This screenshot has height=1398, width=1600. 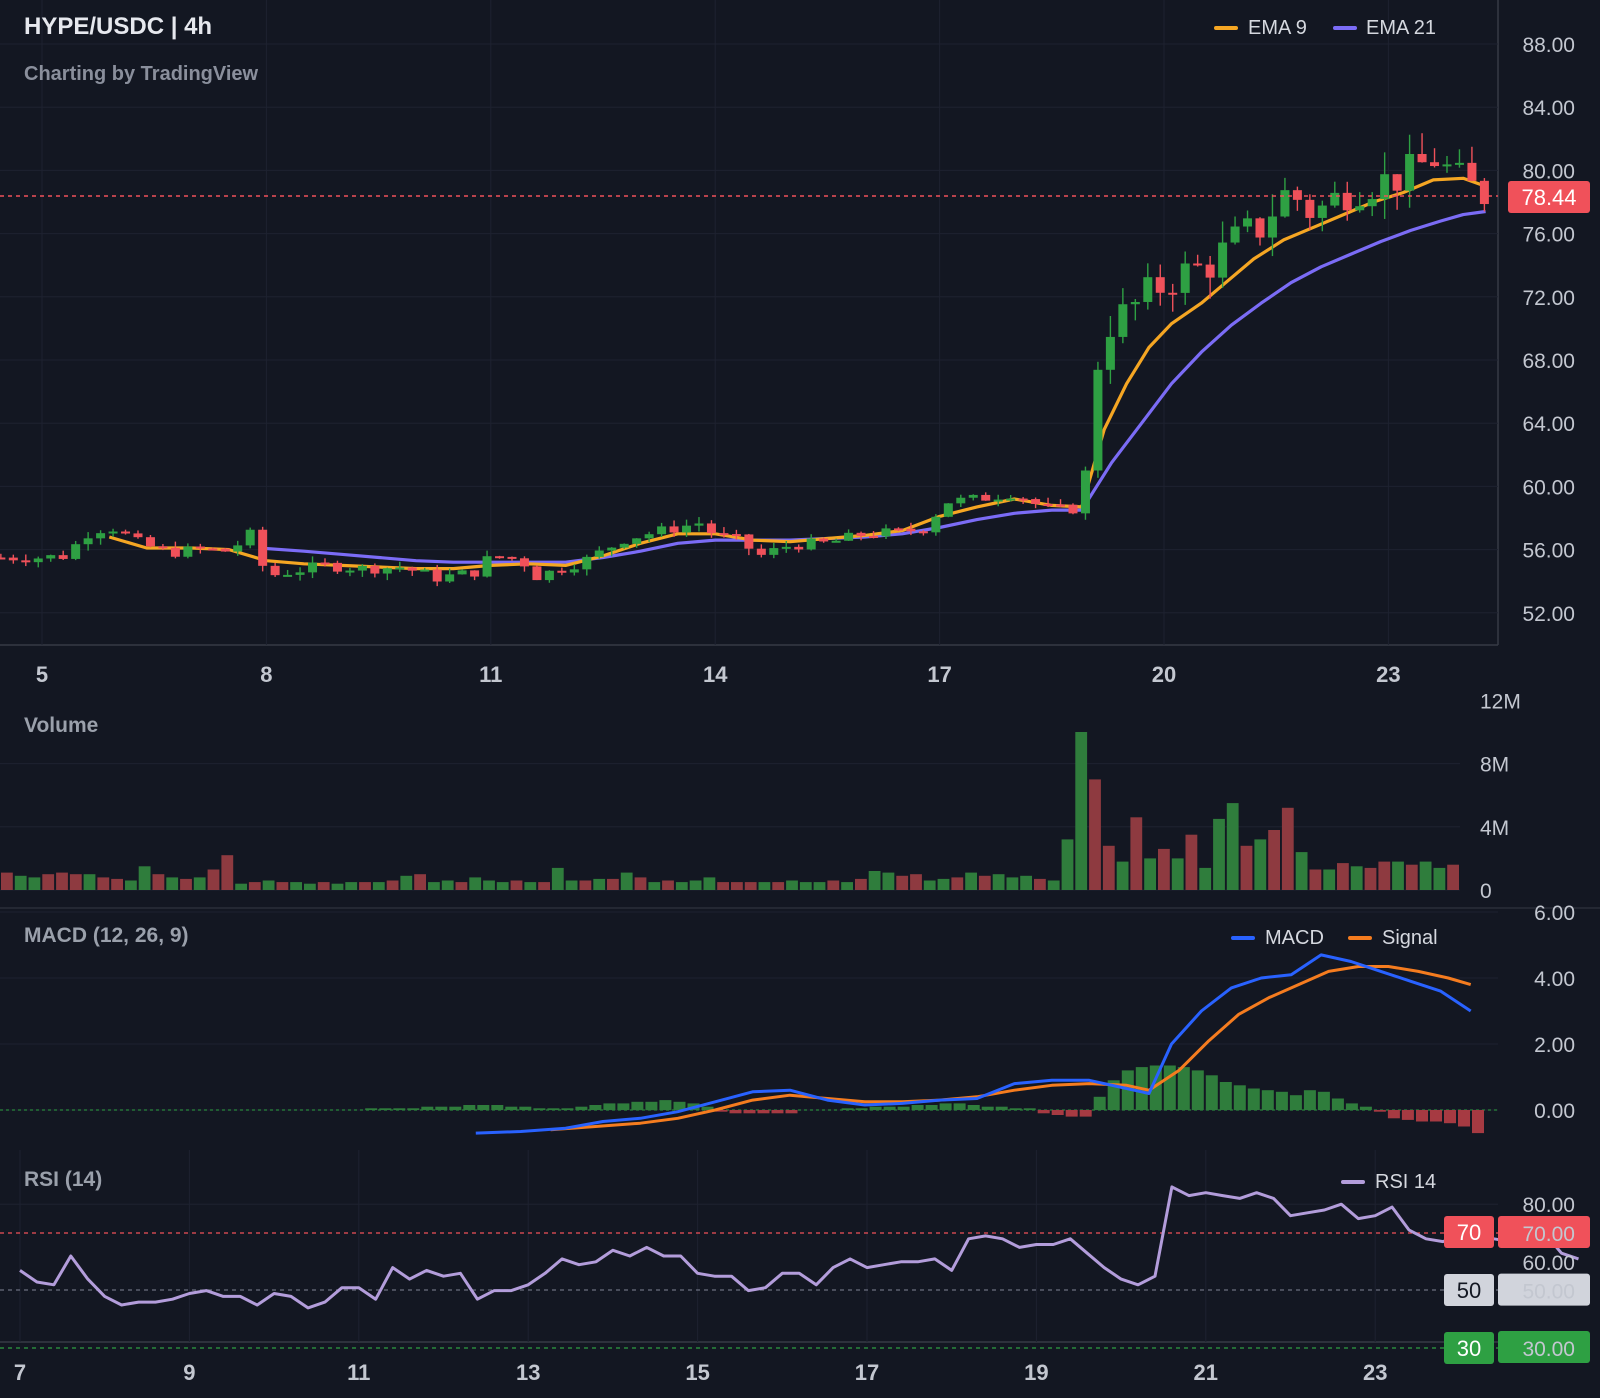 What do you see at coordinates (1548, 171) in the screenshot?
I see `price-y-tick: 80.00` at bounding box center [1548, 171].